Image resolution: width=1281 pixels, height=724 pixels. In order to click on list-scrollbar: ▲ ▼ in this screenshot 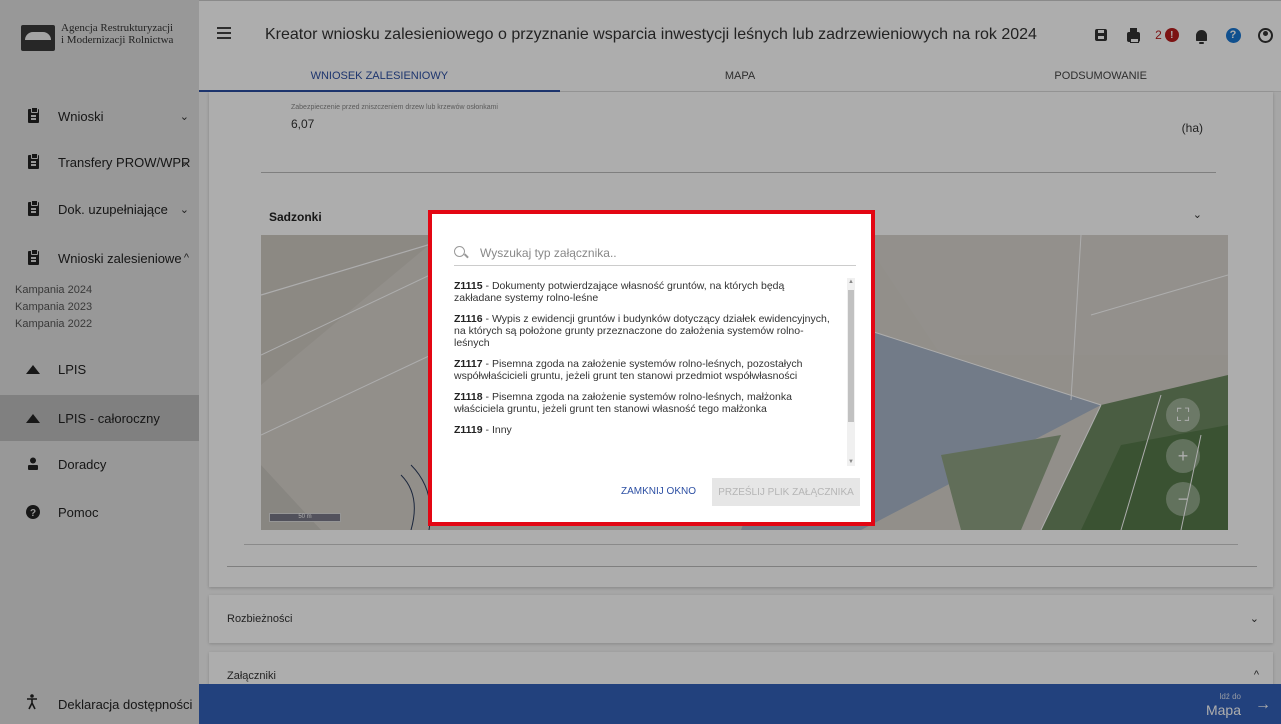, I will do `click(851, 372)`.